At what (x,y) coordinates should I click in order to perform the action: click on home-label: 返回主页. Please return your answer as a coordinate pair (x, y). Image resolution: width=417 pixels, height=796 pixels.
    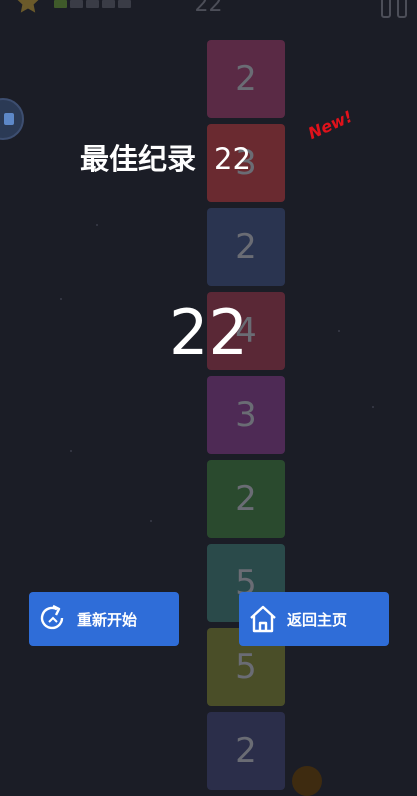
    Looking at the image, I should click on (317, 619).